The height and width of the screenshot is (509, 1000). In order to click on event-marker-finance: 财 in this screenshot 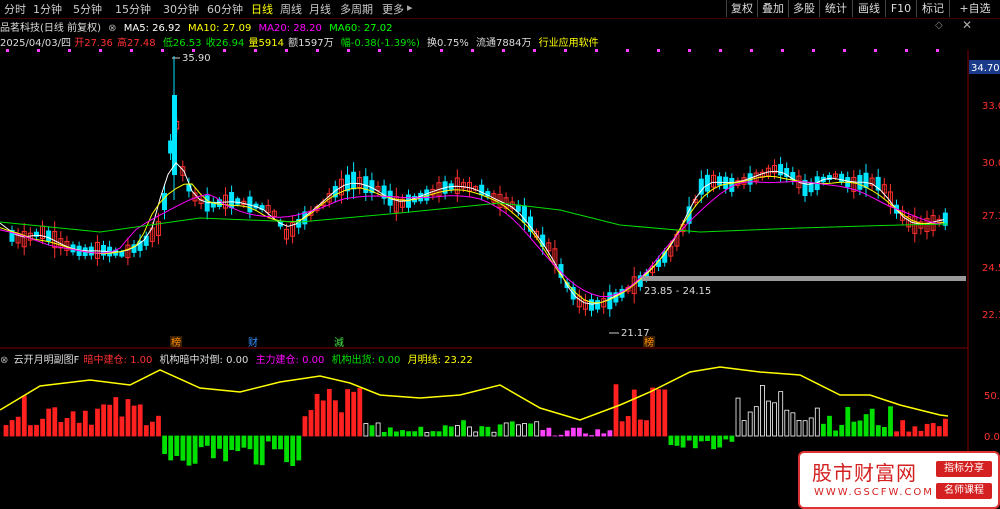, I will do `click(253, 342)`.